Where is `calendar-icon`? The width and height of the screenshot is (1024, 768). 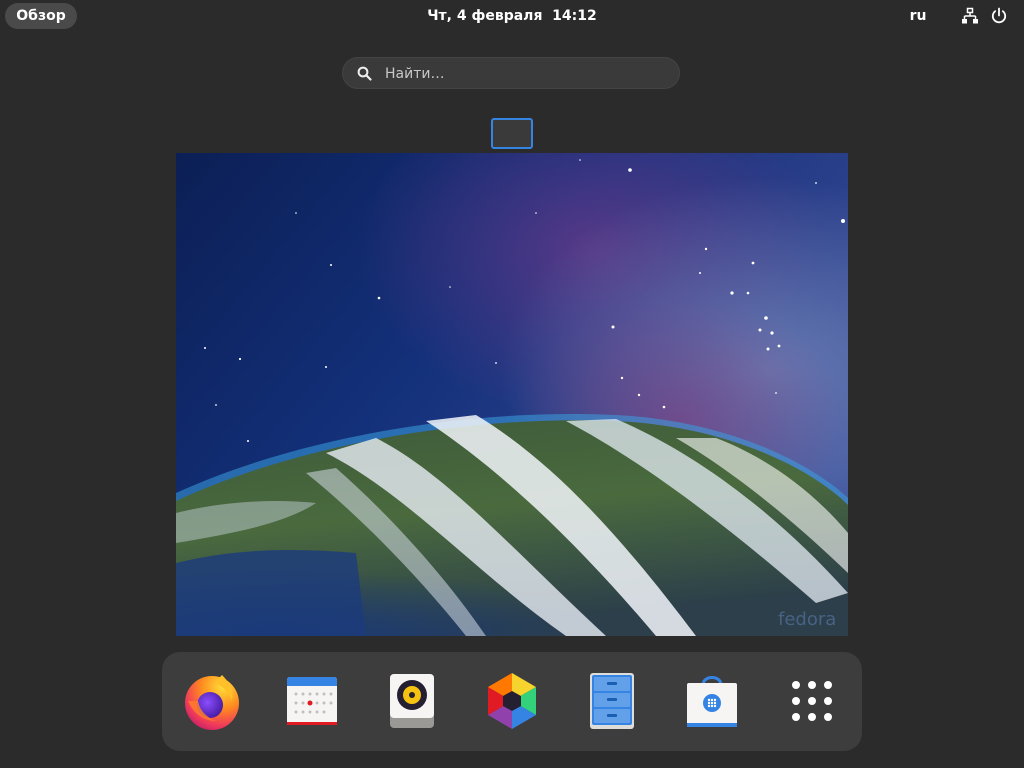
calendar-icon is located at coordinates (312, 701).